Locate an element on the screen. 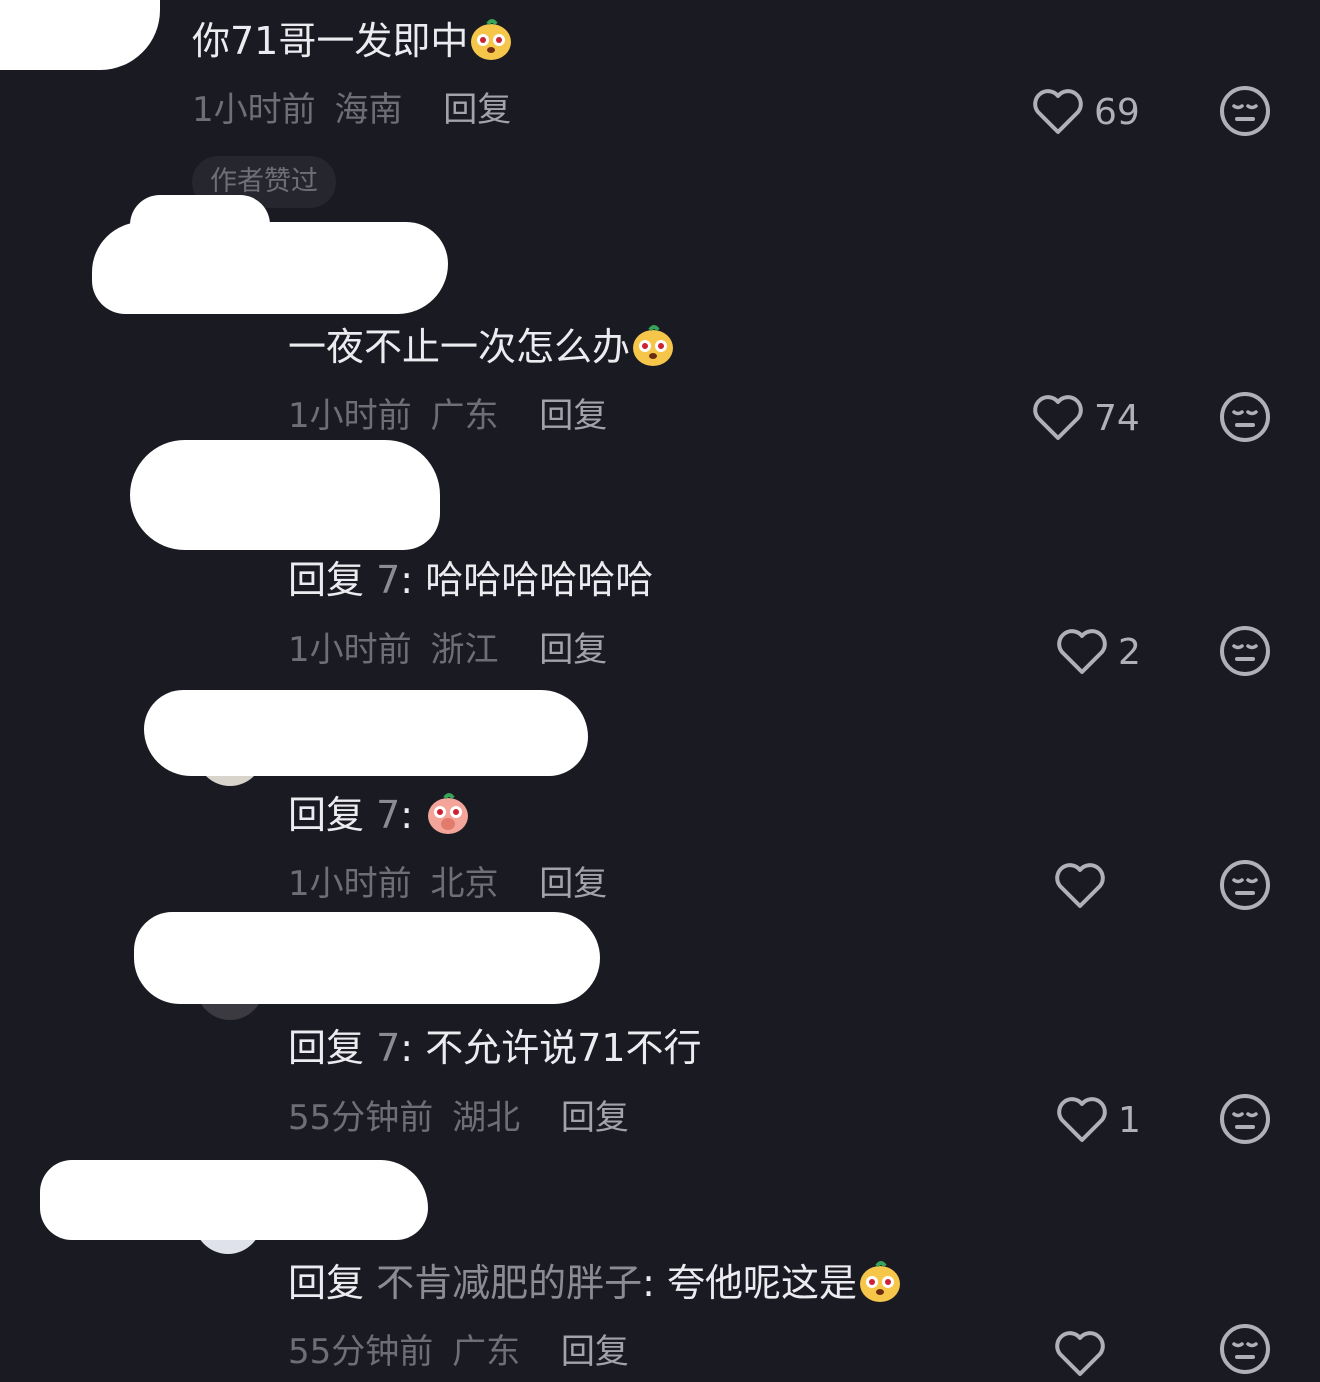 Image resolution: width=1320 pixels, height=1382 pixels. reply-target: 不肯减肥的胖子 is located at coordinates (509, 1283).